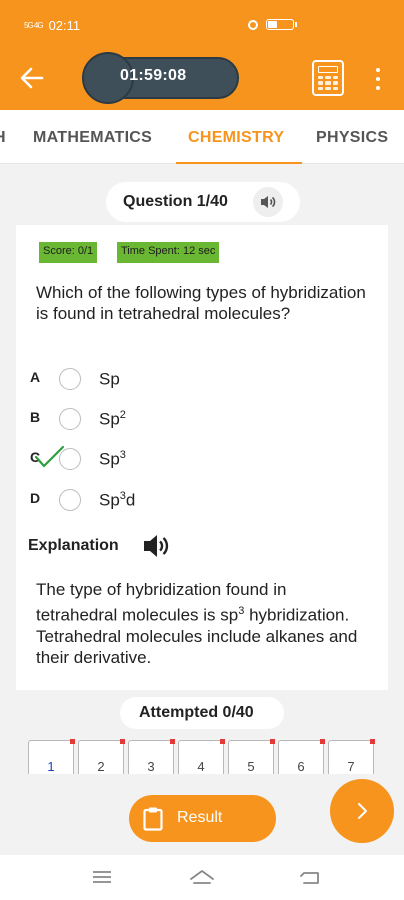 Image resolution: width=404 pixels, height=900 pixels. I want to click on option-text: Sp2, so click(112, 419).